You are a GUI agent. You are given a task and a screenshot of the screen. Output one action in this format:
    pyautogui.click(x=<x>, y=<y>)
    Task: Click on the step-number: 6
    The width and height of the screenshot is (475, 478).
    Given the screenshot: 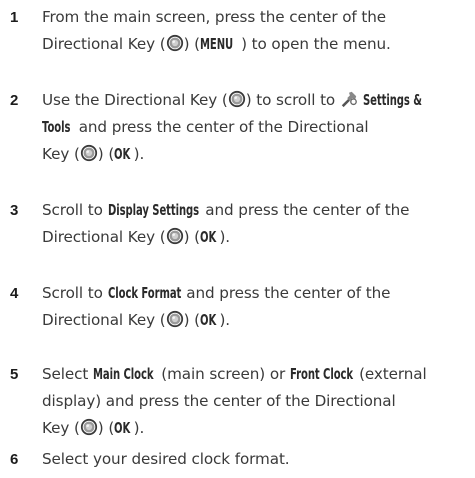 What is the action you would take?
    pyautogui.click(x=14, y=459)
    